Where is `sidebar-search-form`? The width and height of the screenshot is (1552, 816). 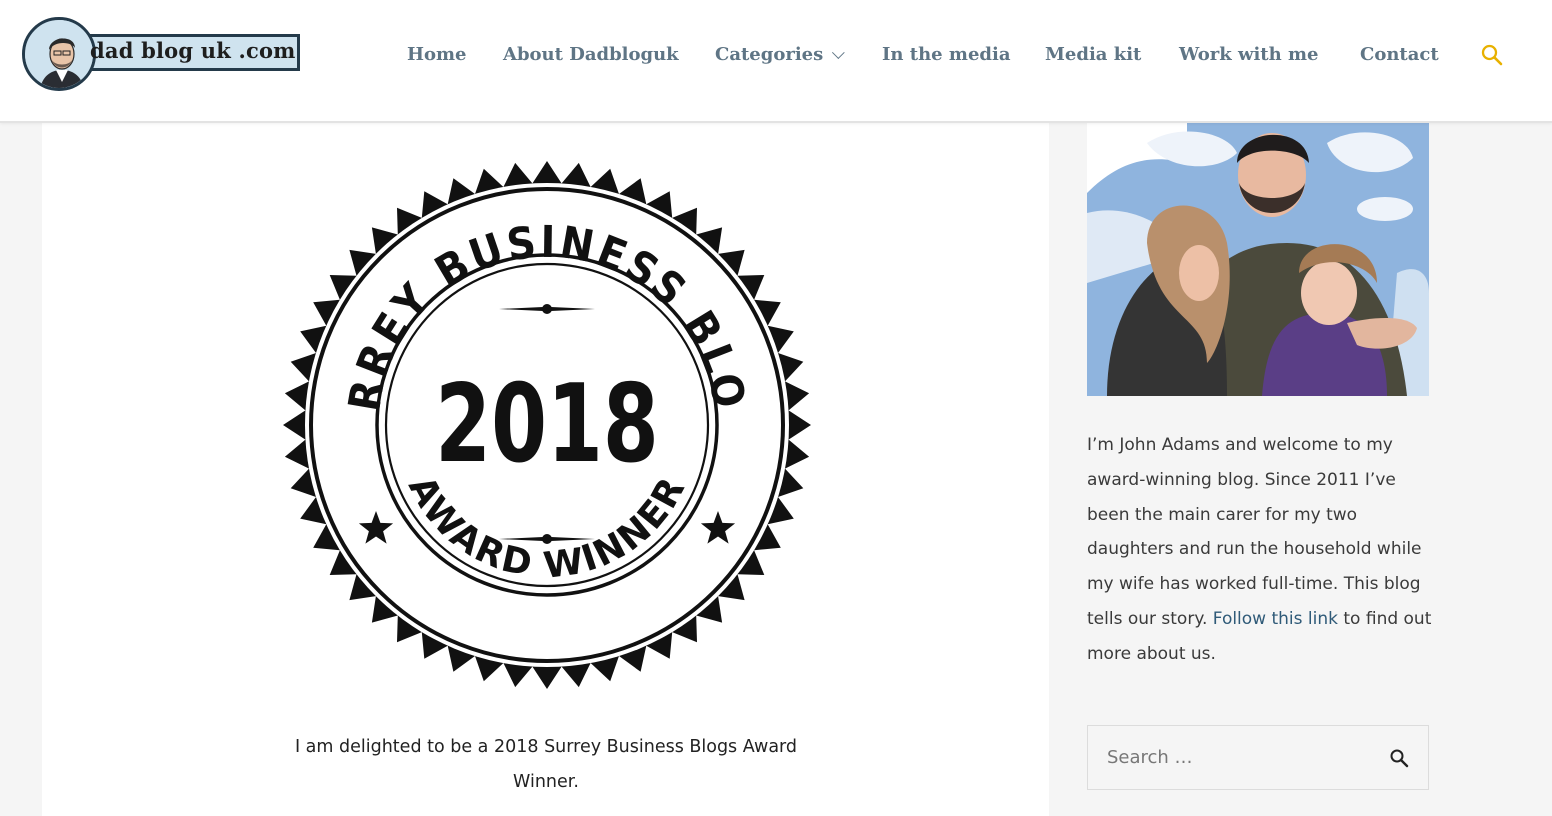
sidebar-search-form is located at coordinates (1258, 757).